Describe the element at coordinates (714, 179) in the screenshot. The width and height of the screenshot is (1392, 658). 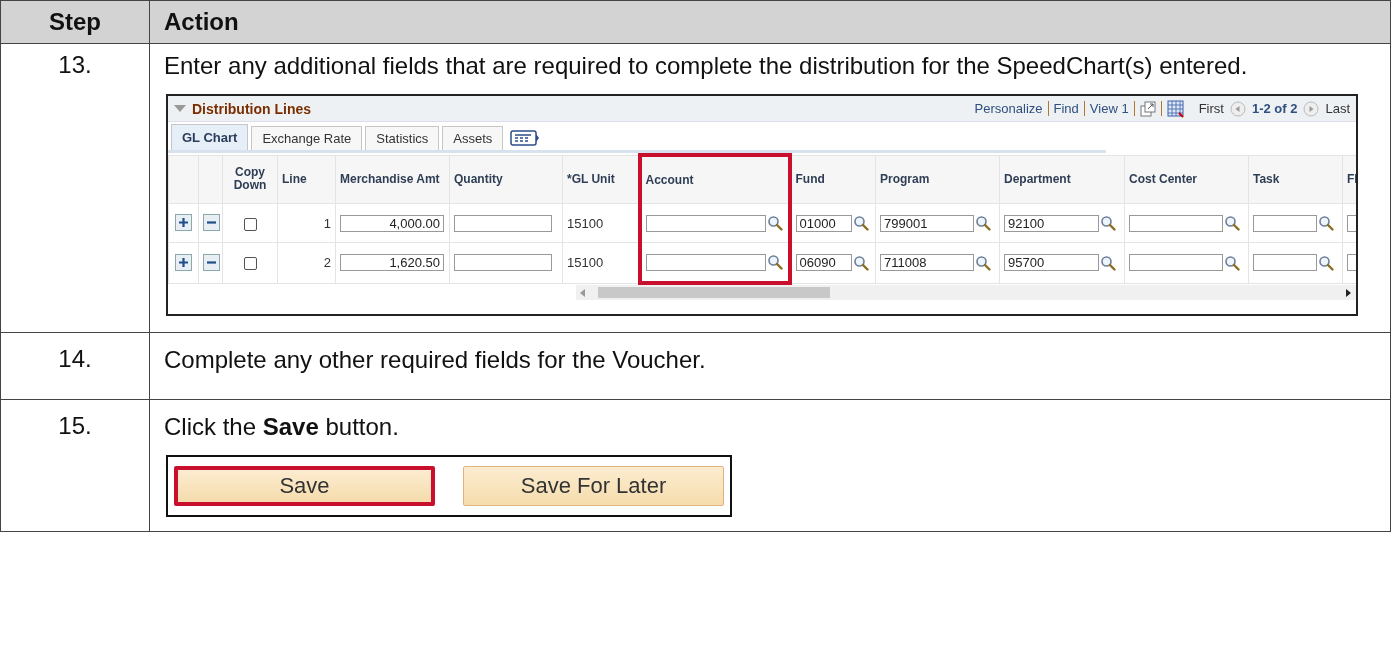
I see `column-header: Account` at that location.